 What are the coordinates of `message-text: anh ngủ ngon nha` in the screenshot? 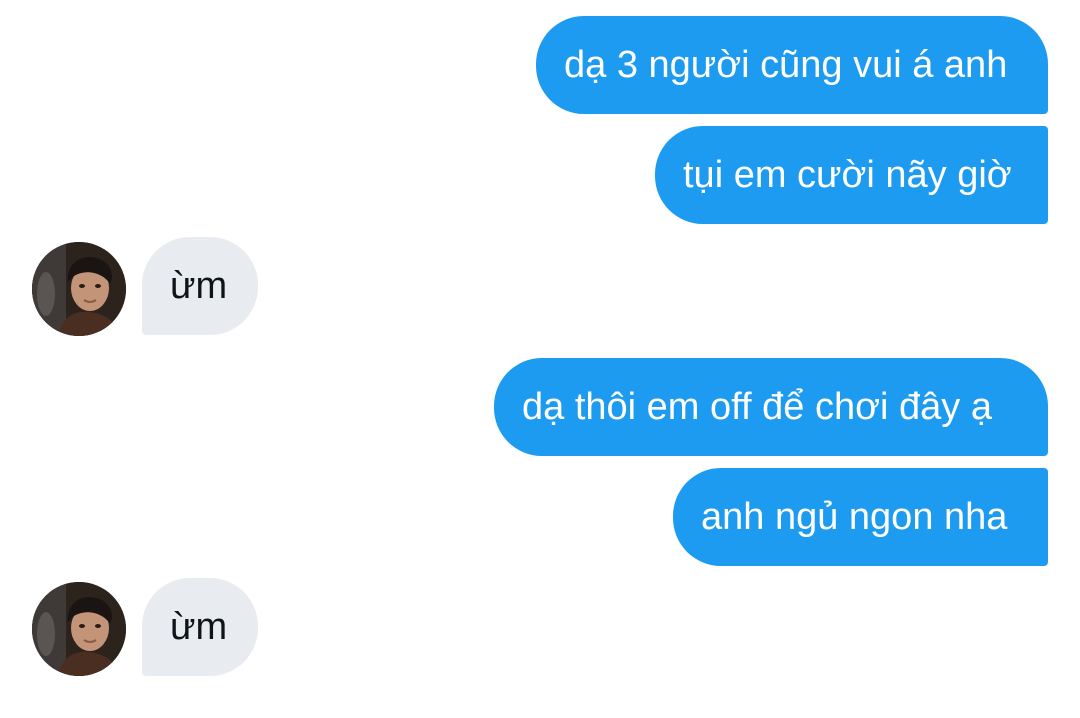 It's located at (854, 517).